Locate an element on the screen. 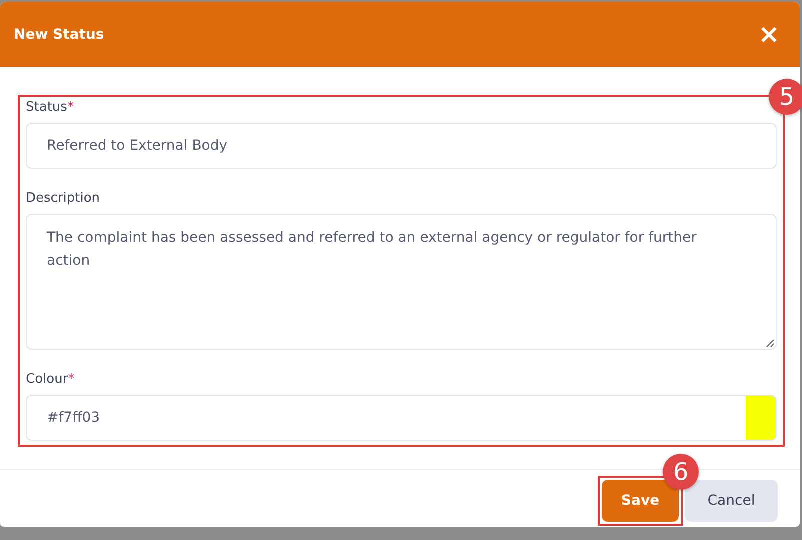 This screenshot has width=802, height=540. resize-grip-icon is located at coordinates (770, 343).